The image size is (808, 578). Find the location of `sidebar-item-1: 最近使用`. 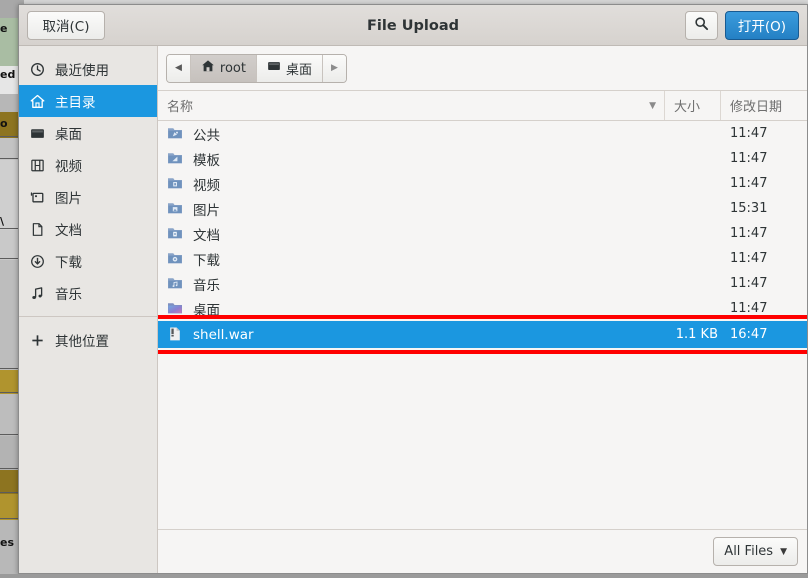

sidebar-item-1: 最近使用 is located at coordinates (88, 69).